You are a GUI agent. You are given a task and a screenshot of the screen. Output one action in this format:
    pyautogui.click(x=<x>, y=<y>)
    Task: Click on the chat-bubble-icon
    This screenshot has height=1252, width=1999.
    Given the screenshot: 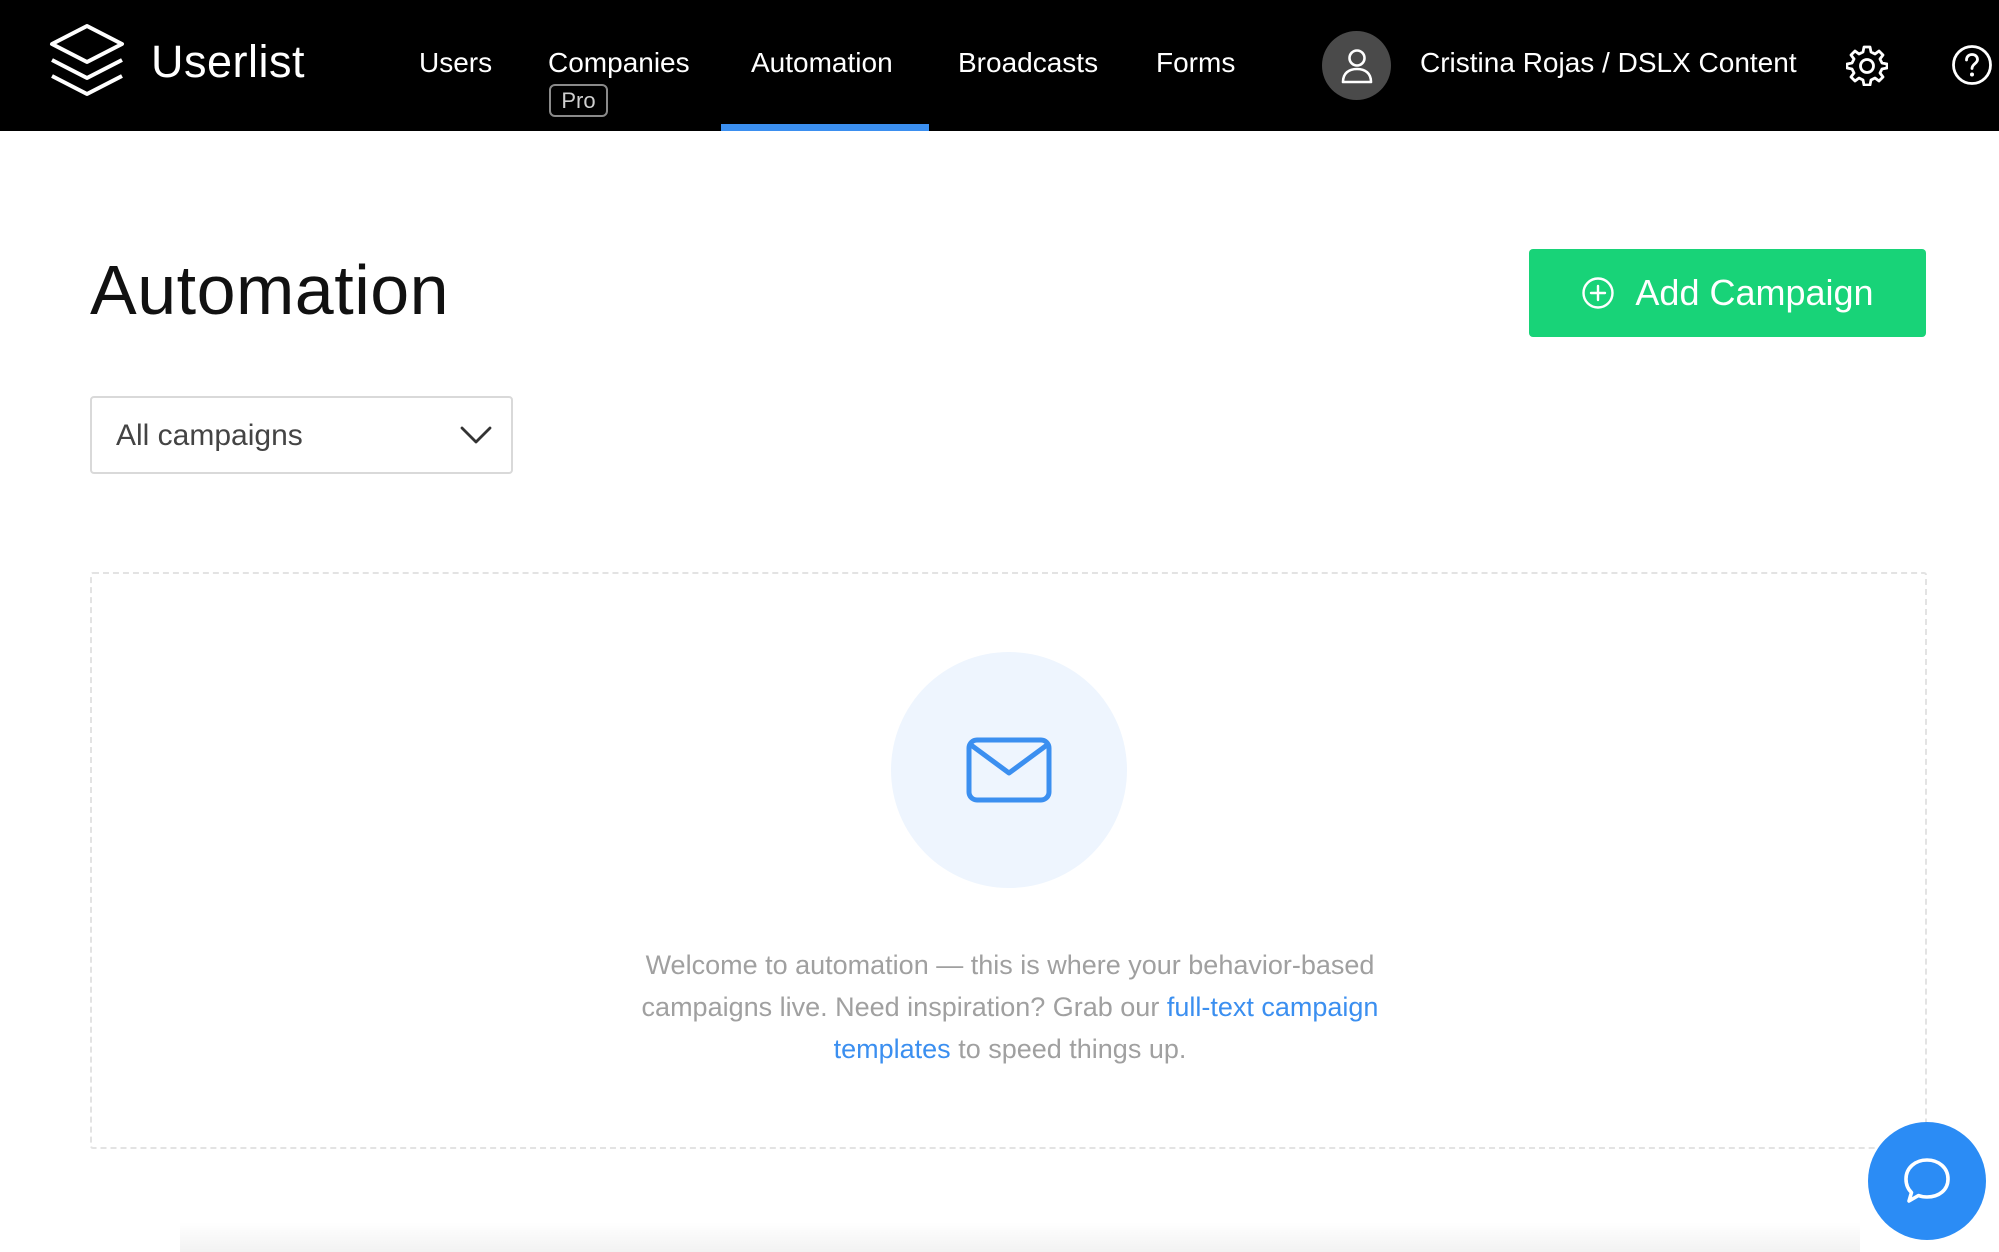 What is the action you would take?
    pyautogui.click(x=1927, y=1180)
    